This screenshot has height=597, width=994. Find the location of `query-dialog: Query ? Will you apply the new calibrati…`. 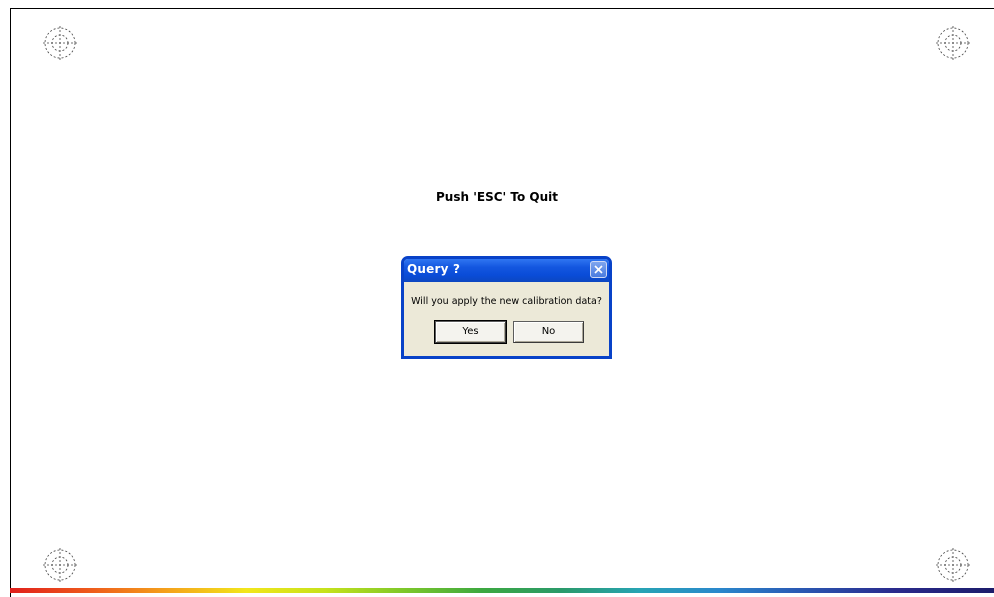

query-dialog: Query ? Will you apply the new calibrati… is located at coordinates (506, 307).